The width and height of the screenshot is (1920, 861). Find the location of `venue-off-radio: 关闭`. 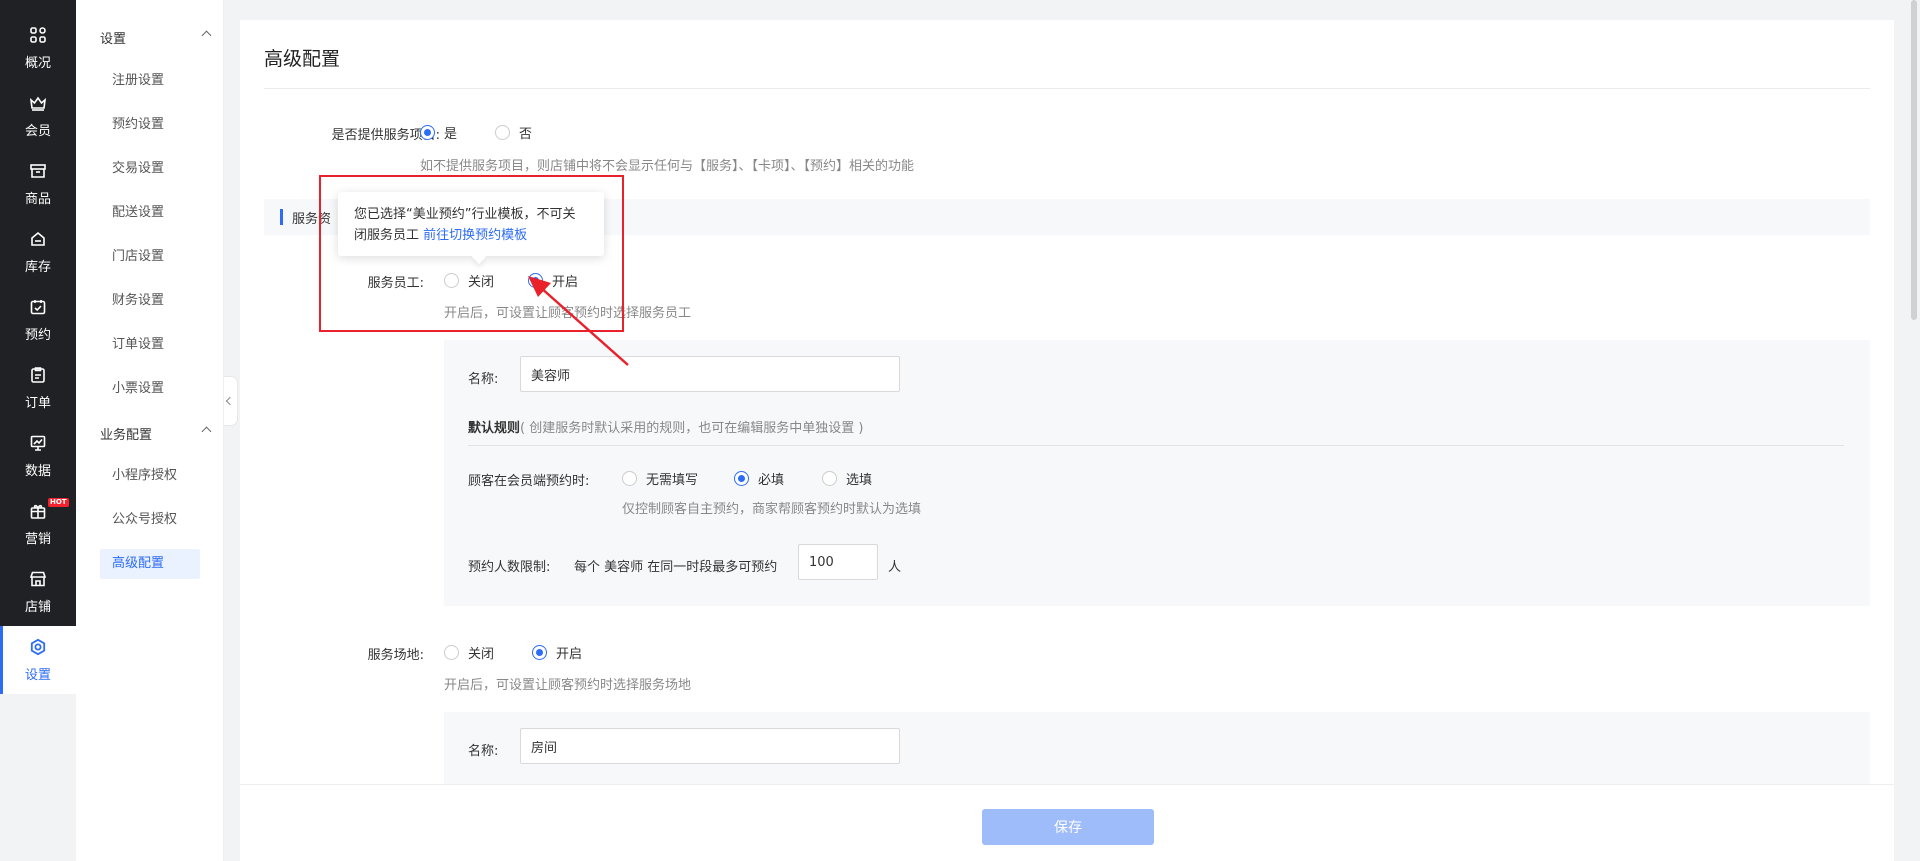

venue-off-radio: 关闭 is located at coordinates (469, 652).